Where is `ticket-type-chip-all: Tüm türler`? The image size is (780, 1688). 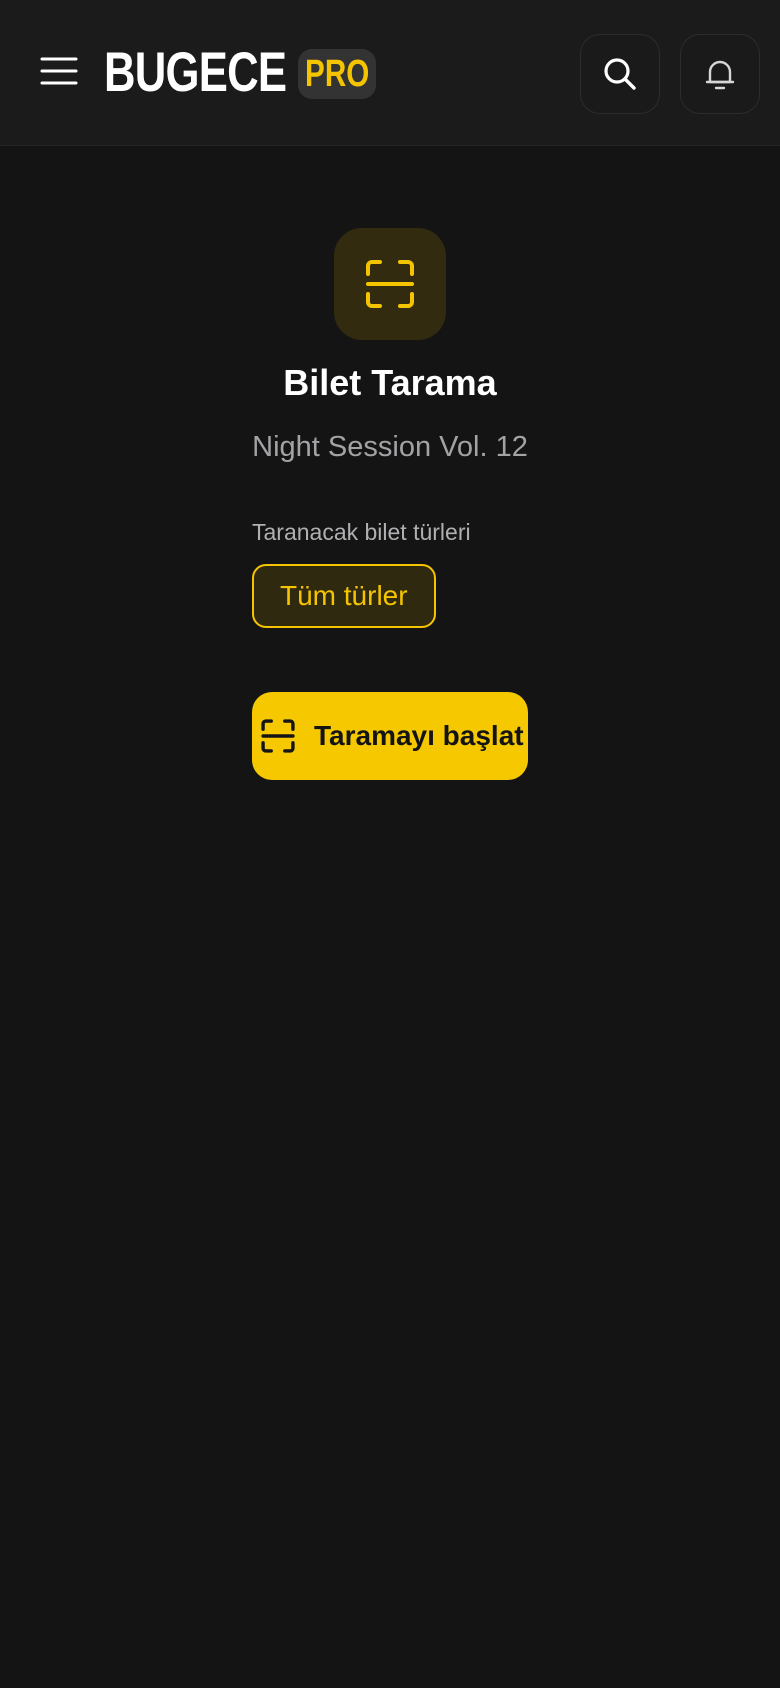 ticket-type-chip-all: Tüm türler is located at coordinates (344, 596).